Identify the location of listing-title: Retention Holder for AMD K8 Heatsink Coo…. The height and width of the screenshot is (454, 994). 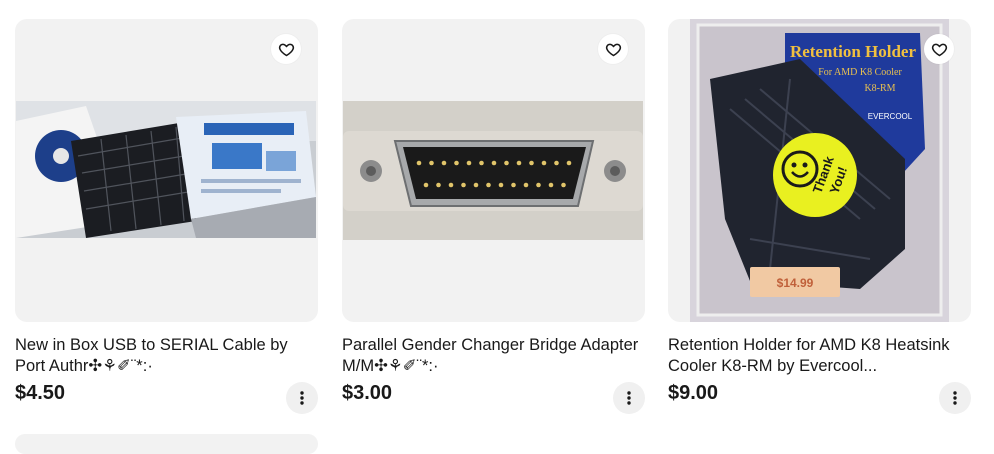
(819, 356).